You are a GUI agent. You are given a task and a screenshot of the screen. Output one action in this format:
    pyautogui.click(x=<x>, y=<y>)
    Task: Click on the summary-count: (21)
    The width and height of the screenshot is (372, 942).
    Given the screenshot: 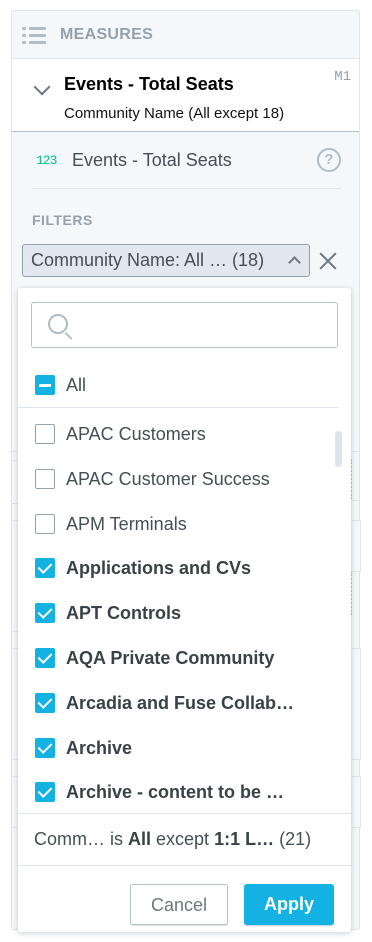 What is the action you would take?
    pyautogui.click(x=293, y=839)
    